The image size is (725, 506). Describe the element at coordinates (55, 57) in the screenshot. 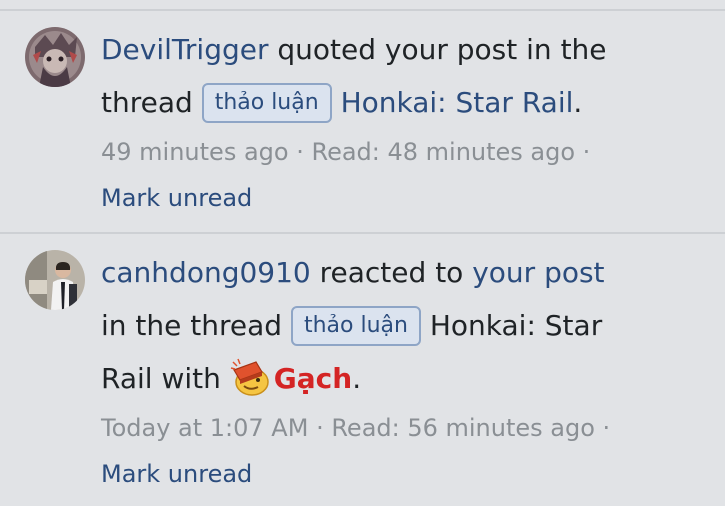

I see `avatar-deviltrigger` at that location.